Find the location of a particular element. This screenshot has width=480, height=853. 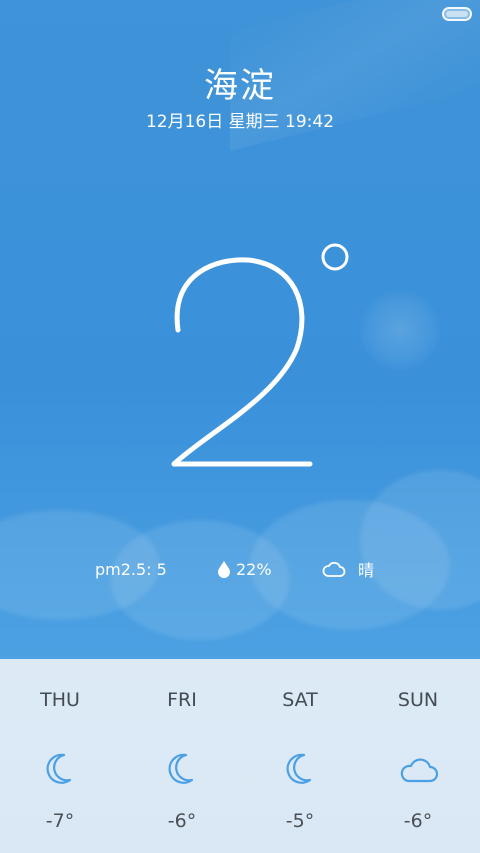

humidity-reading: 22% is located at coordinates (244, 569).